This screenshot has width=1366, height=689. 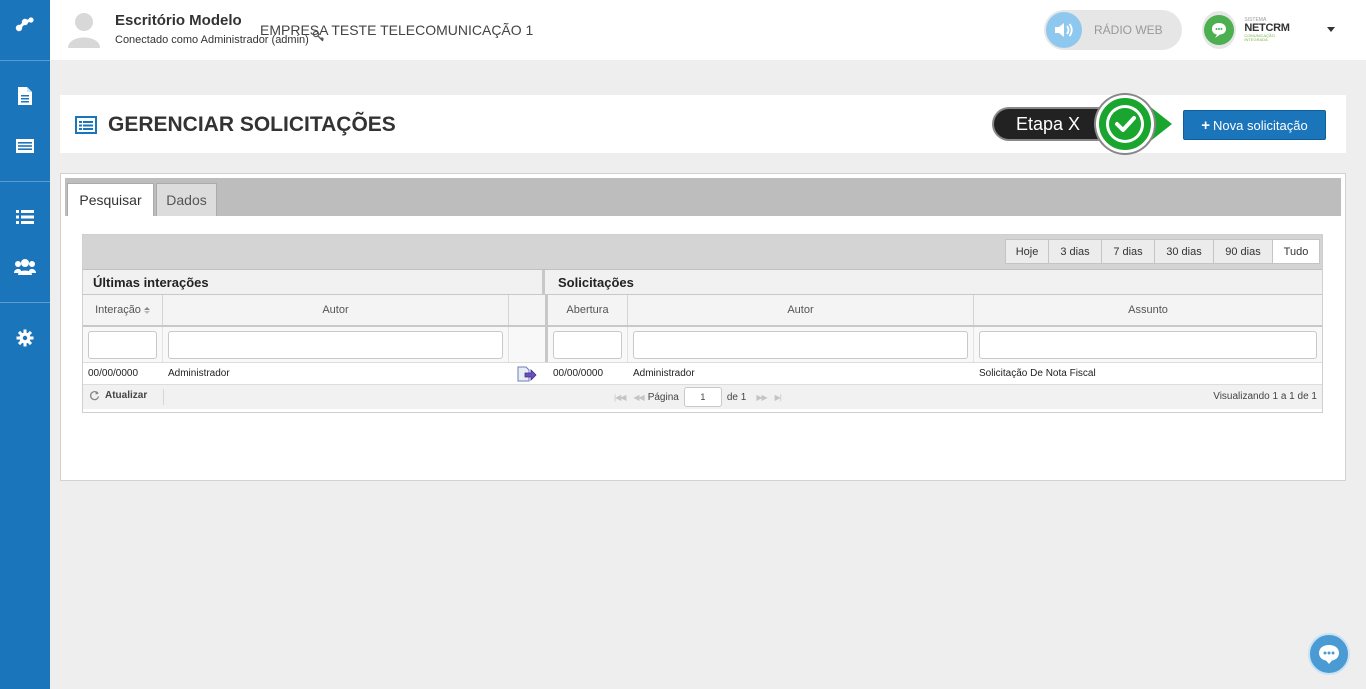 I want to click on column-header-row: Interação Autor Abertura Autor Assunto, so click(x=702, y=311).